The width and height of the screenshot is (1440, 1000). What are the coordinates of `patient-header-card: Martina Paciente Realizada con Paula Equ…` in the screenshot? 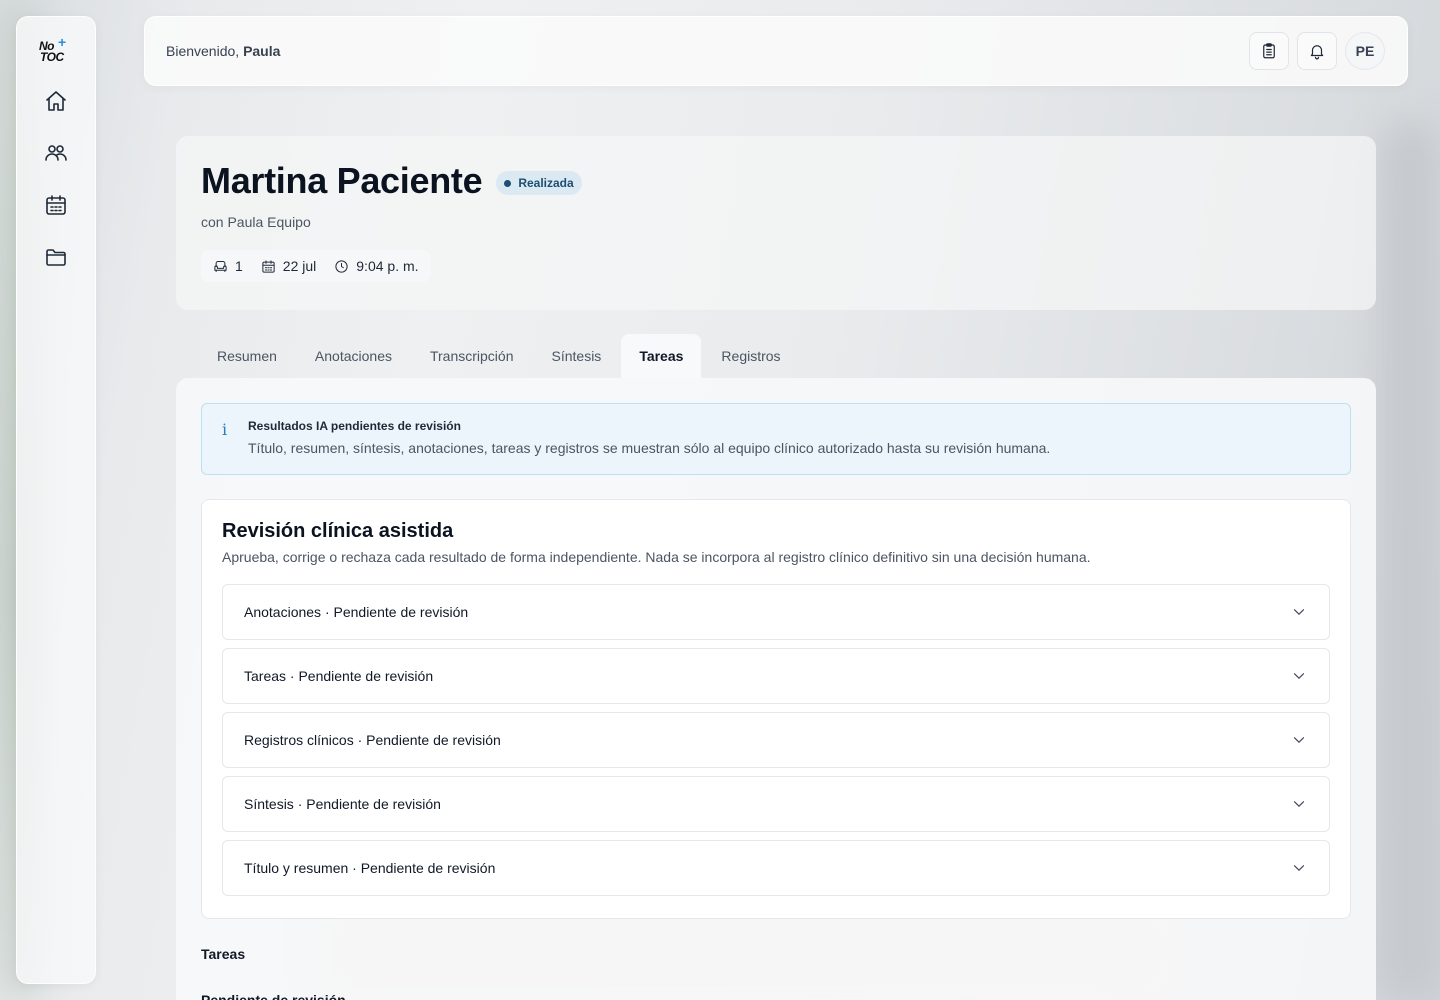 It's located at (776, 223).